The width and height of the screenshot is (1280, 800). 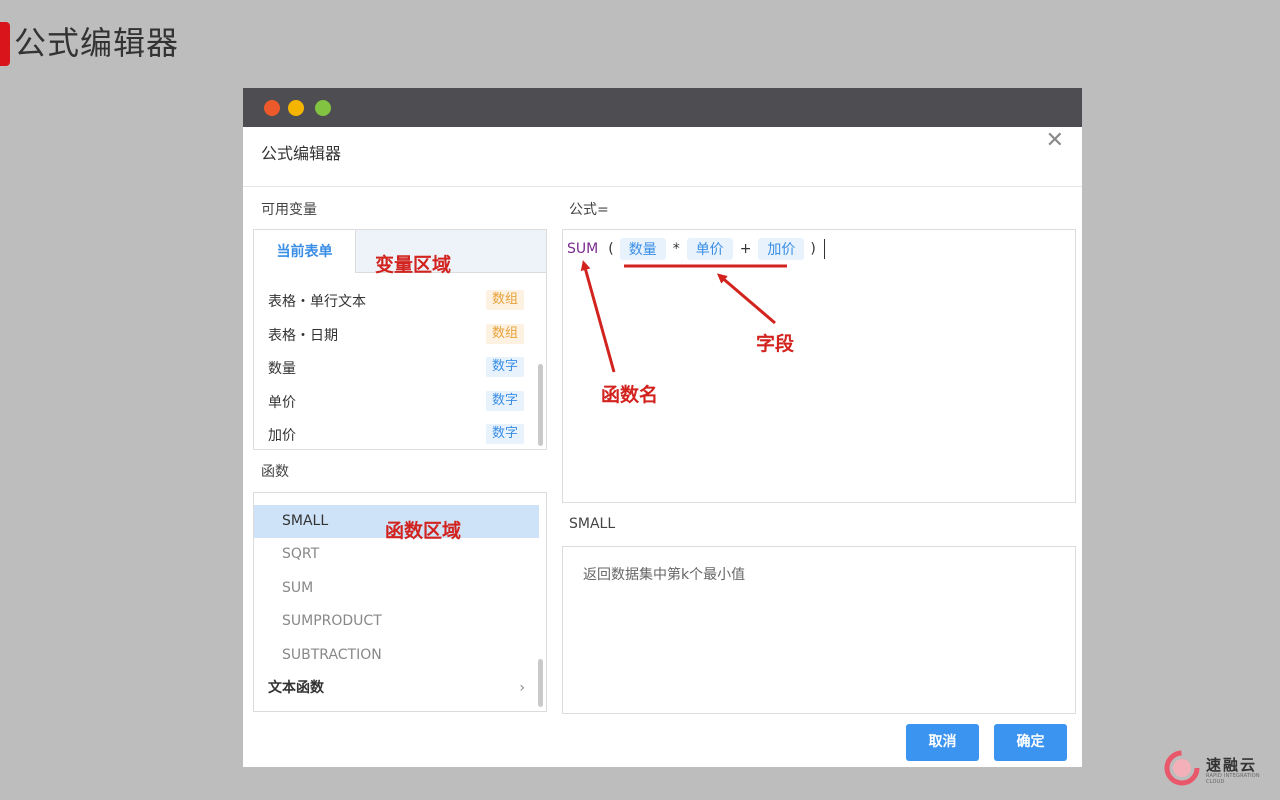 What do you see at coordinates (745, 249) in the screenshot?
I see `formula-operator: +` at bounding box center [745, 249].